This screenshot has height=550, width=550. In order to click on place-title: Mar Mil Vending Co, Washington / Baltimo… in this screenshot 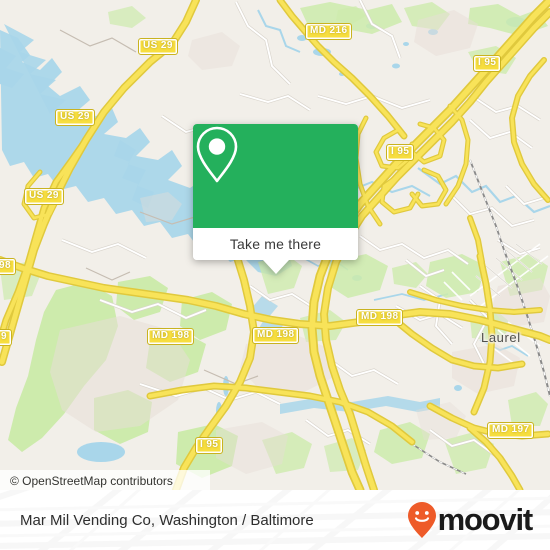, I will do `click(167, 520)`.